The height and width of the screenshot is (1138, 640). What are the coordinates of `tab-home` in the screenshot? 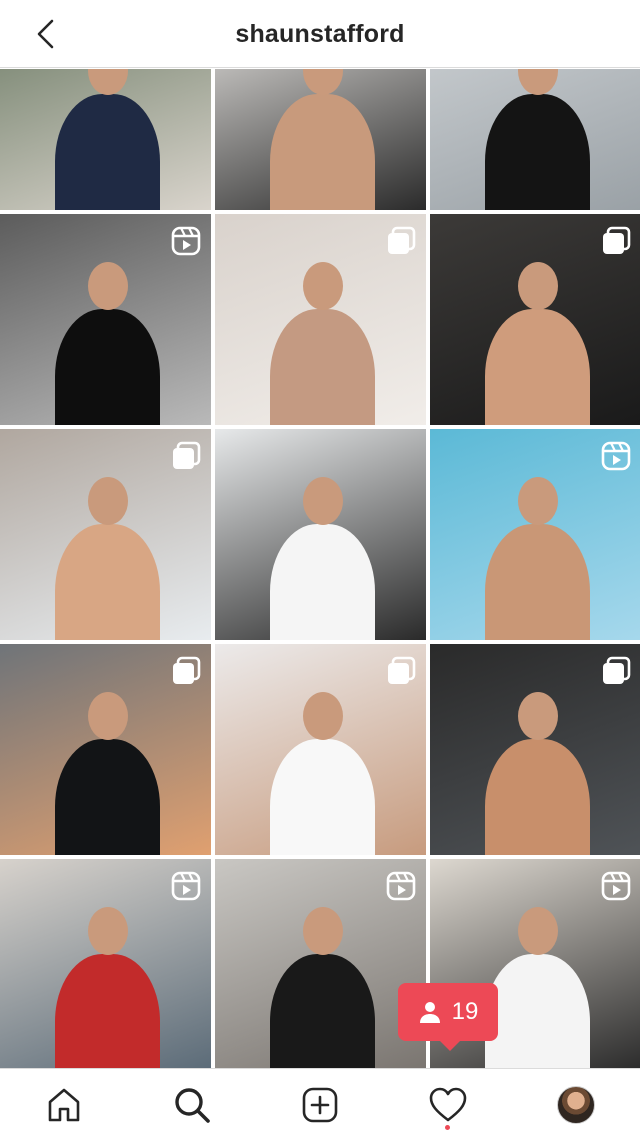 It's located at (64, 1105).